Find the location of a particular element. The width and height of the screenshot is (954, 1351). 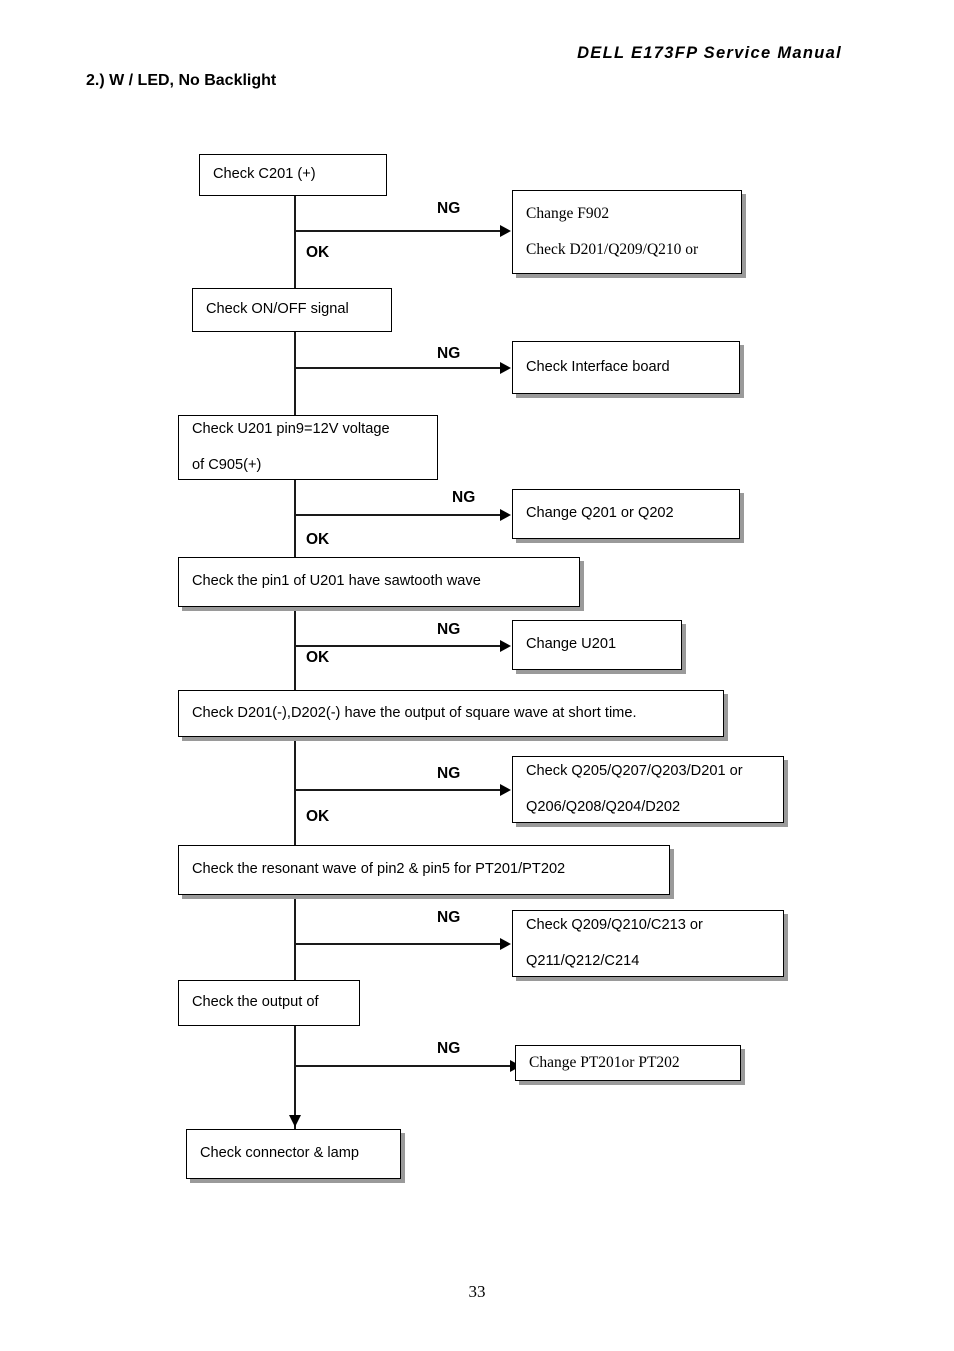

branch-label-ok-1: OK is located at coordinates (318, 252).